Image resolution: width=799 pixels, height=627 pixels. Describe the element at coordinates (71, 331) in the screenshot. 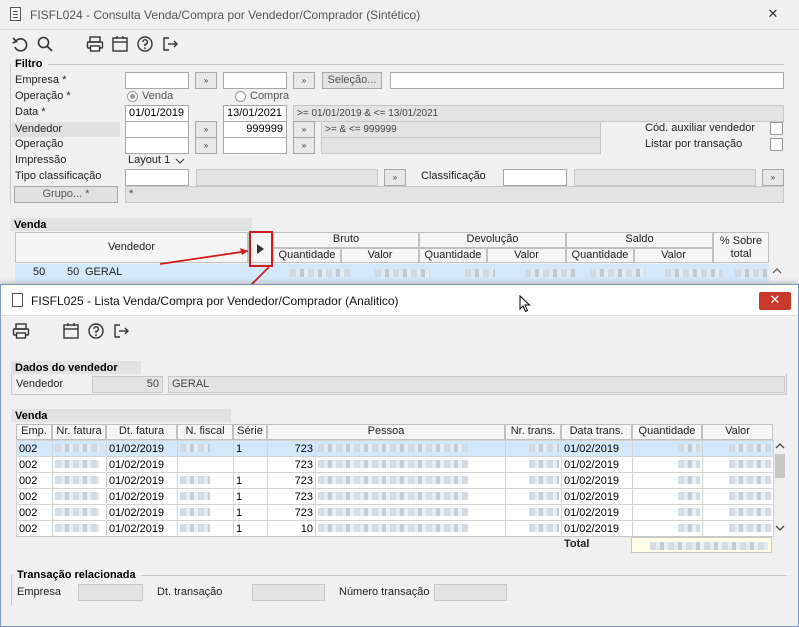

I see `calendar-icon` at that location.